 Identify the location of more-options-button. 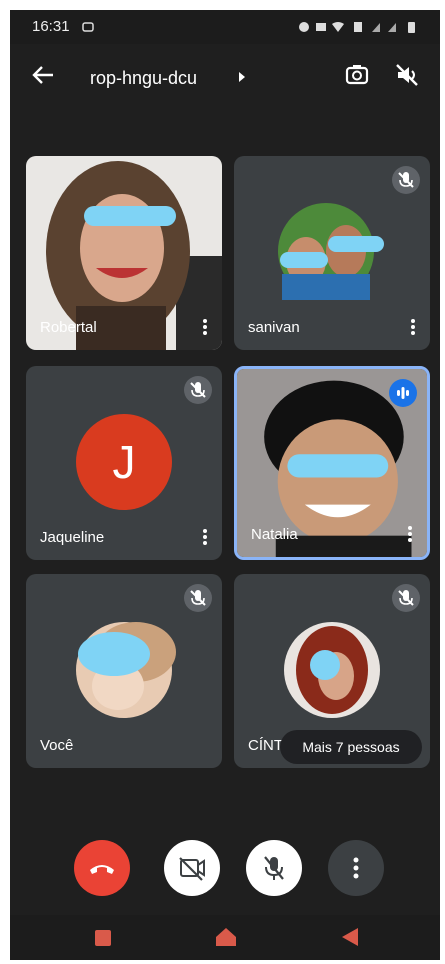
(356, 868).